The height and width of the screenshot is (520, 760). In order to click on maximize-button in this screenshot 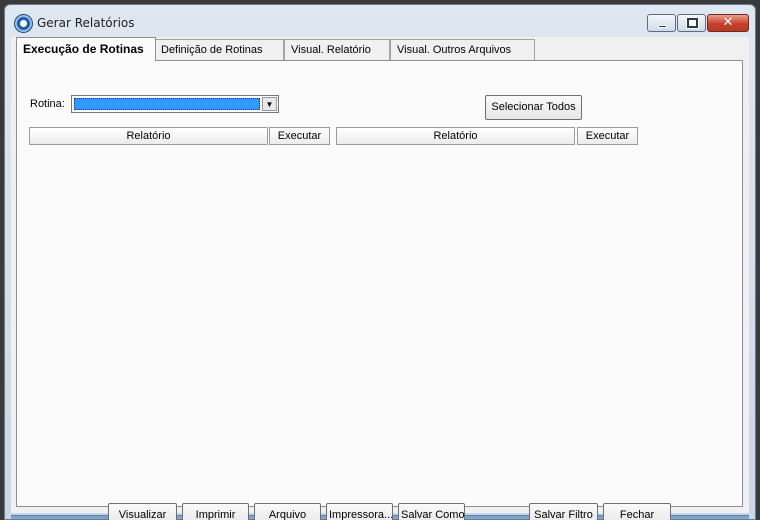, I will do `click(691, 23)`.